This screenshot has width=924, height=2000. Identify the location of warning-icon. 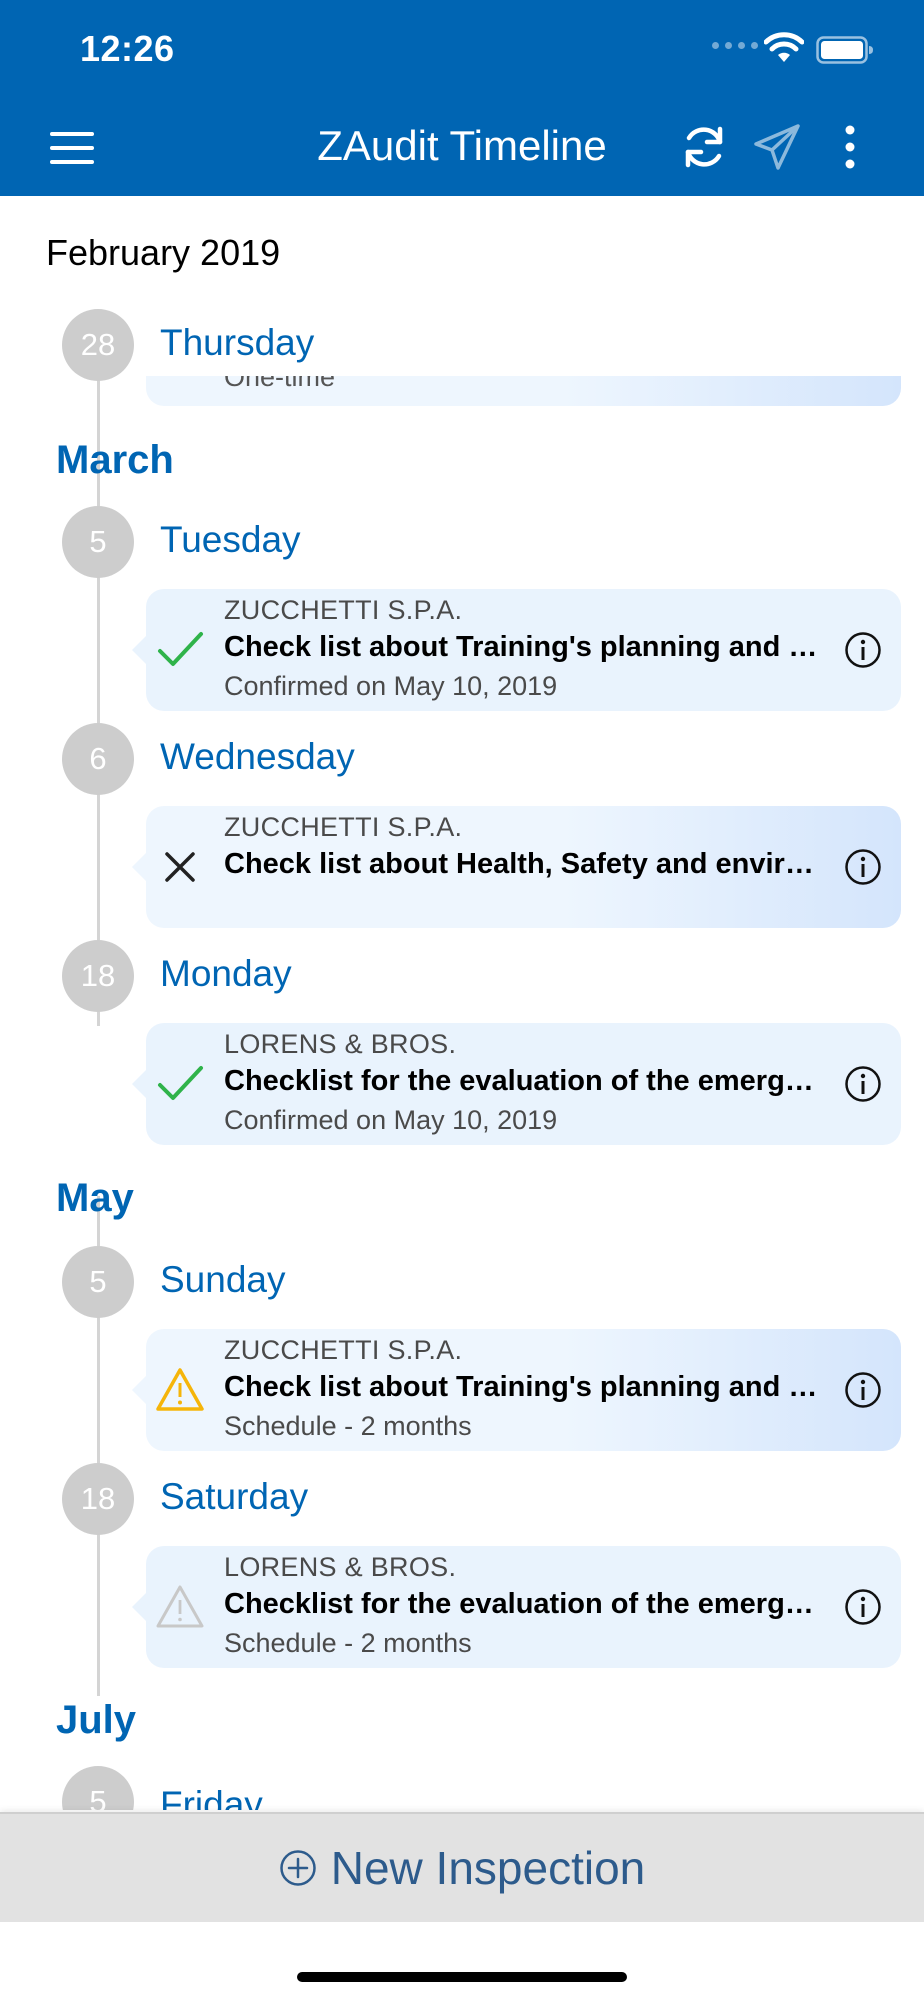
(180, 1389).